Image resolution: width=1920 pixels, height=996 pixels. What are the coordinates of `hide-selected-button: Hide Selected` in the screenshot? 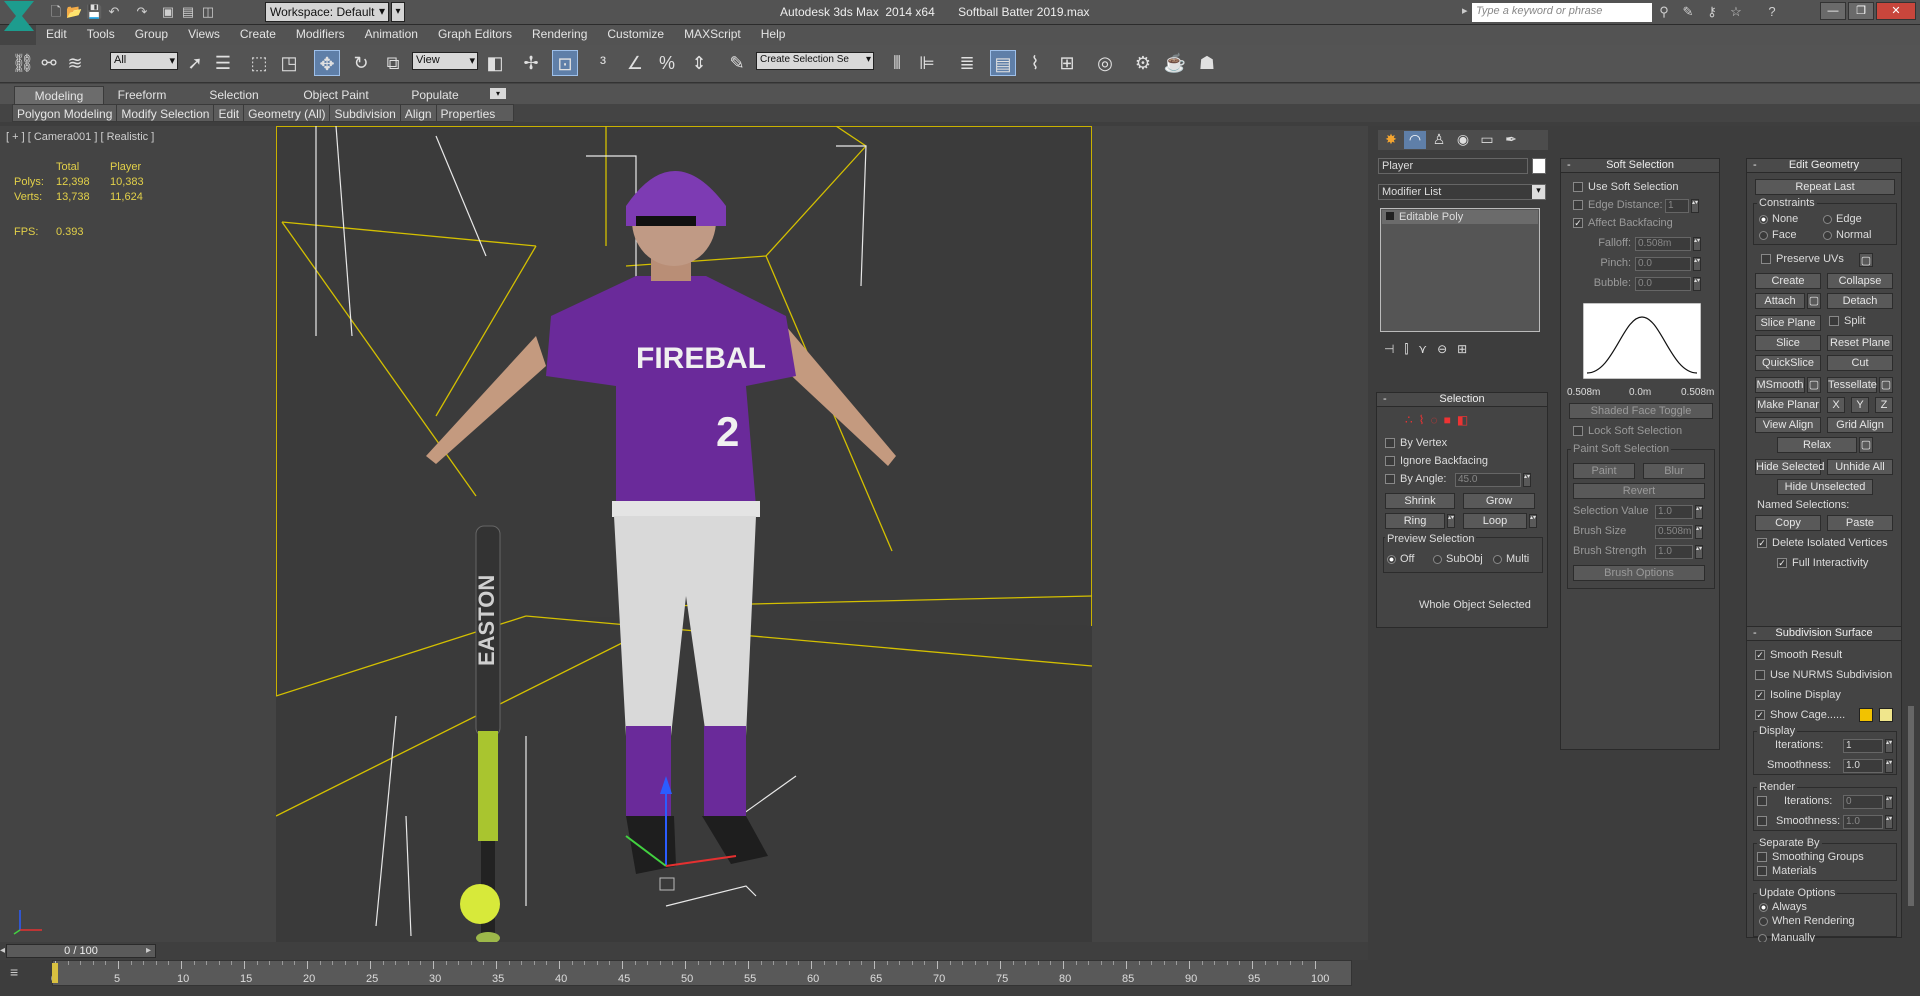 It's located at (1790, 467).